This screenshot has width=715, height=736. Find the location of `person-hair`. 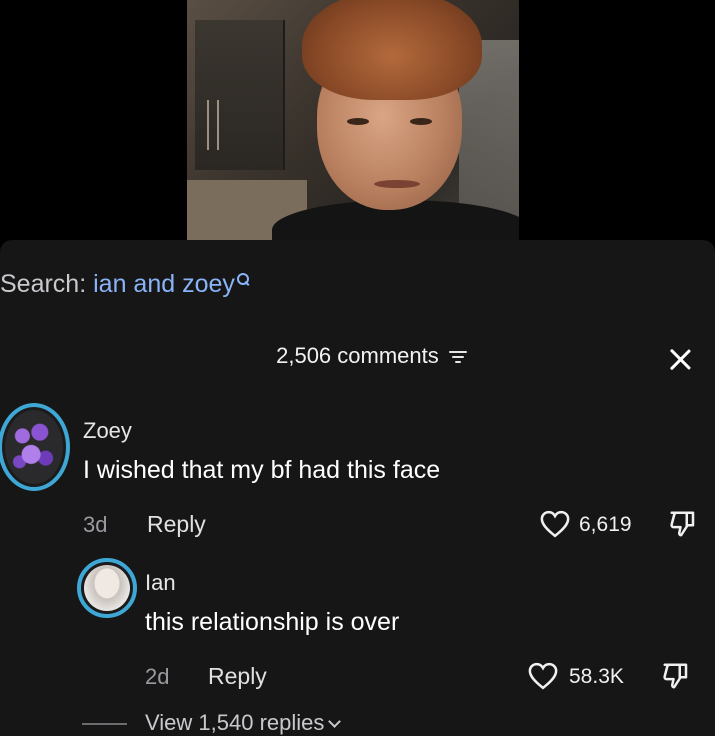

person-hair is located at coordinates (392, 50).